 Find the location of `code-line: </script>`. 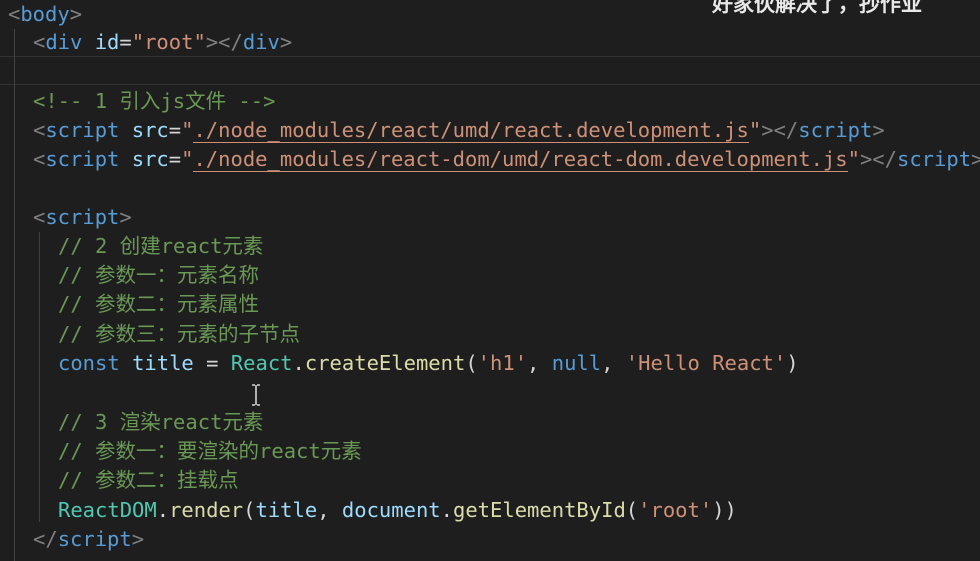

code-line: </script> is located at coordinates (89, 539).